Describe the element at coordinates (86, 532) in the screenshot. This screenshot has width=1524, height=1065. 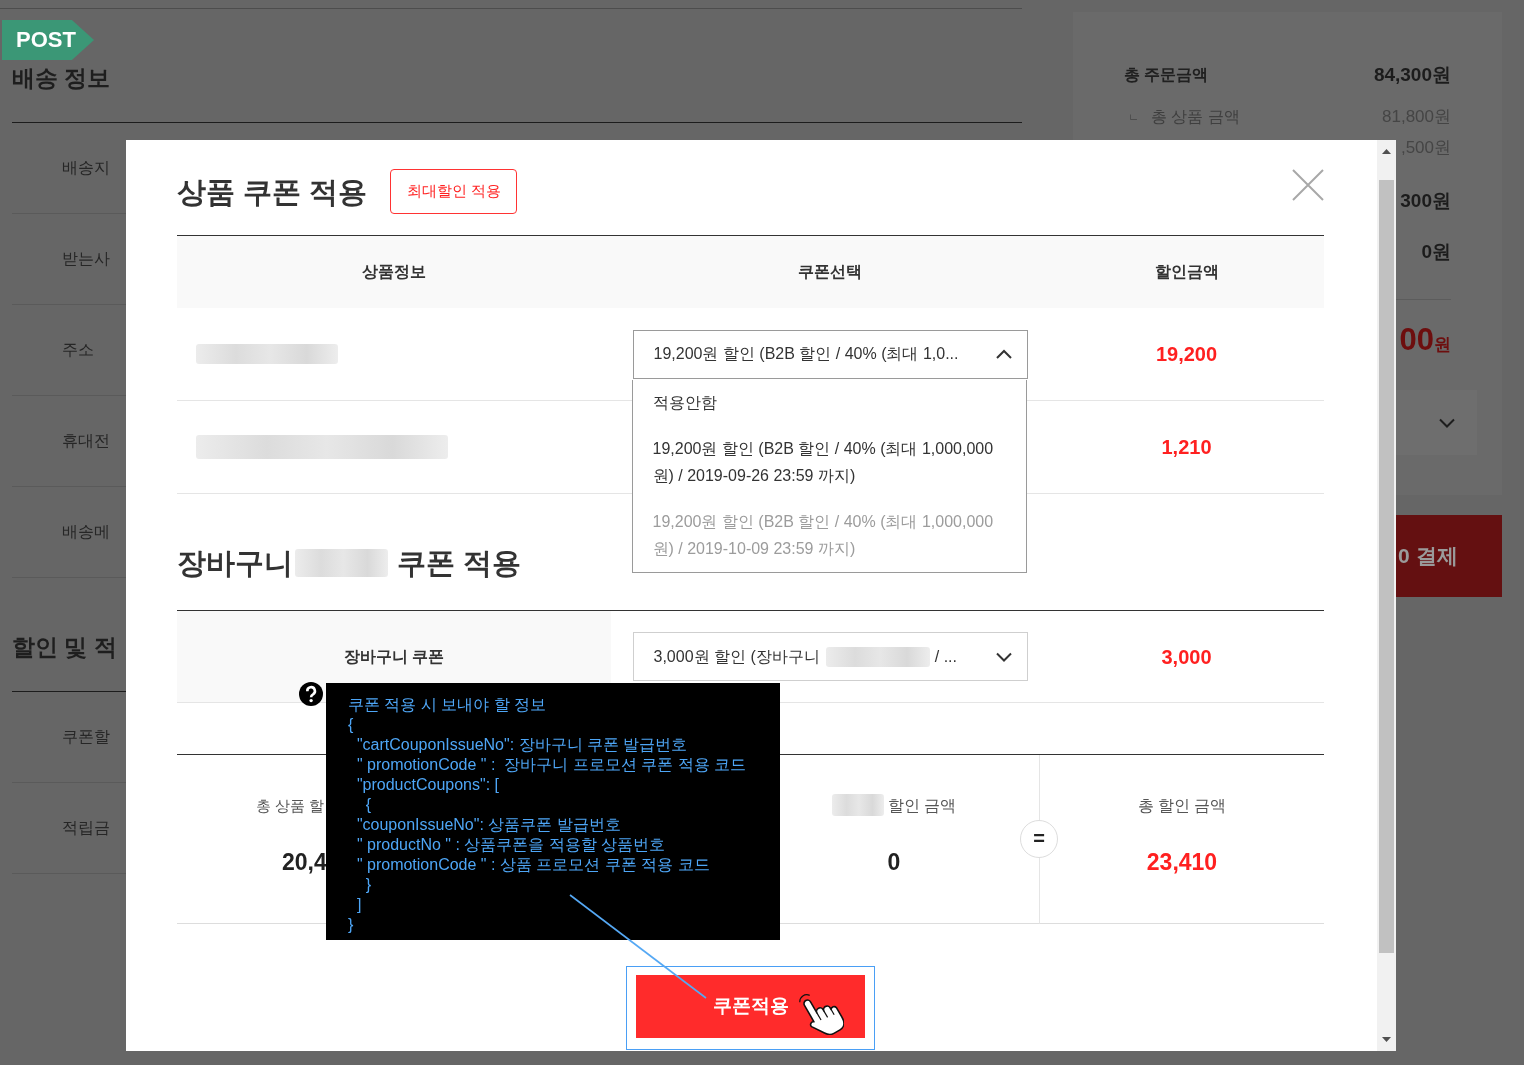
I see `field-label: 배송메` at that location.